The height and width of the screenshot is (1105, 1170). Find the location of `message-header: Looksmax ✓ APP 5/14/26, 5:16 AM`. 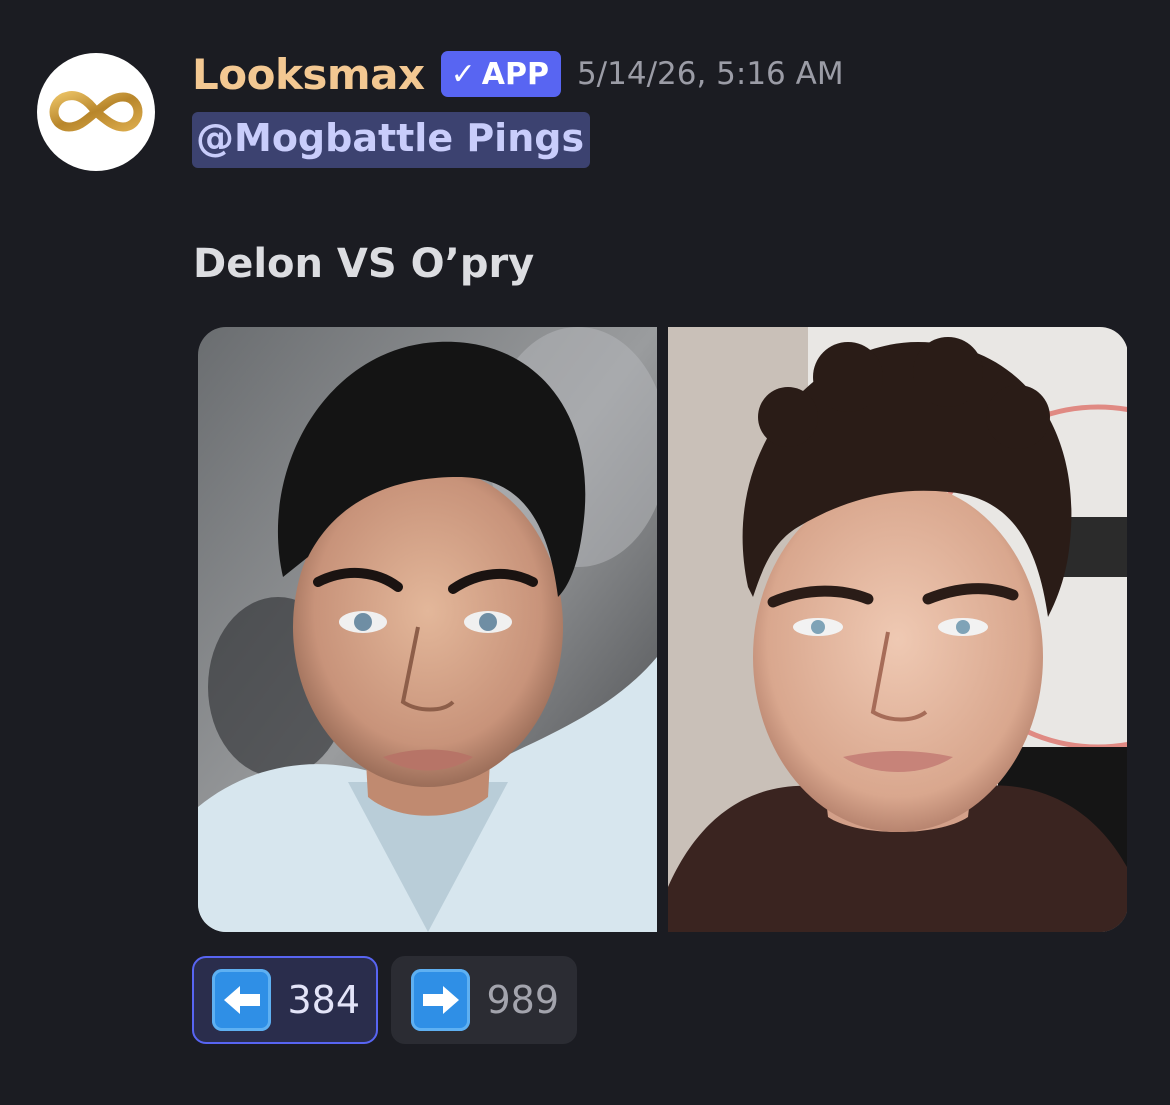

message-header: Looksmax ✓ APP 5/14/26, 5:16 AM is located at coordinates (518, 74).